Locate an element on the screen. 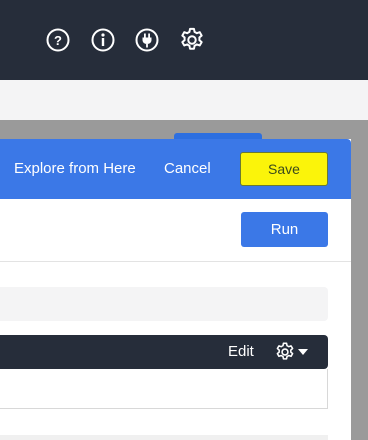  info-icon is located at coordinates (103, 40).